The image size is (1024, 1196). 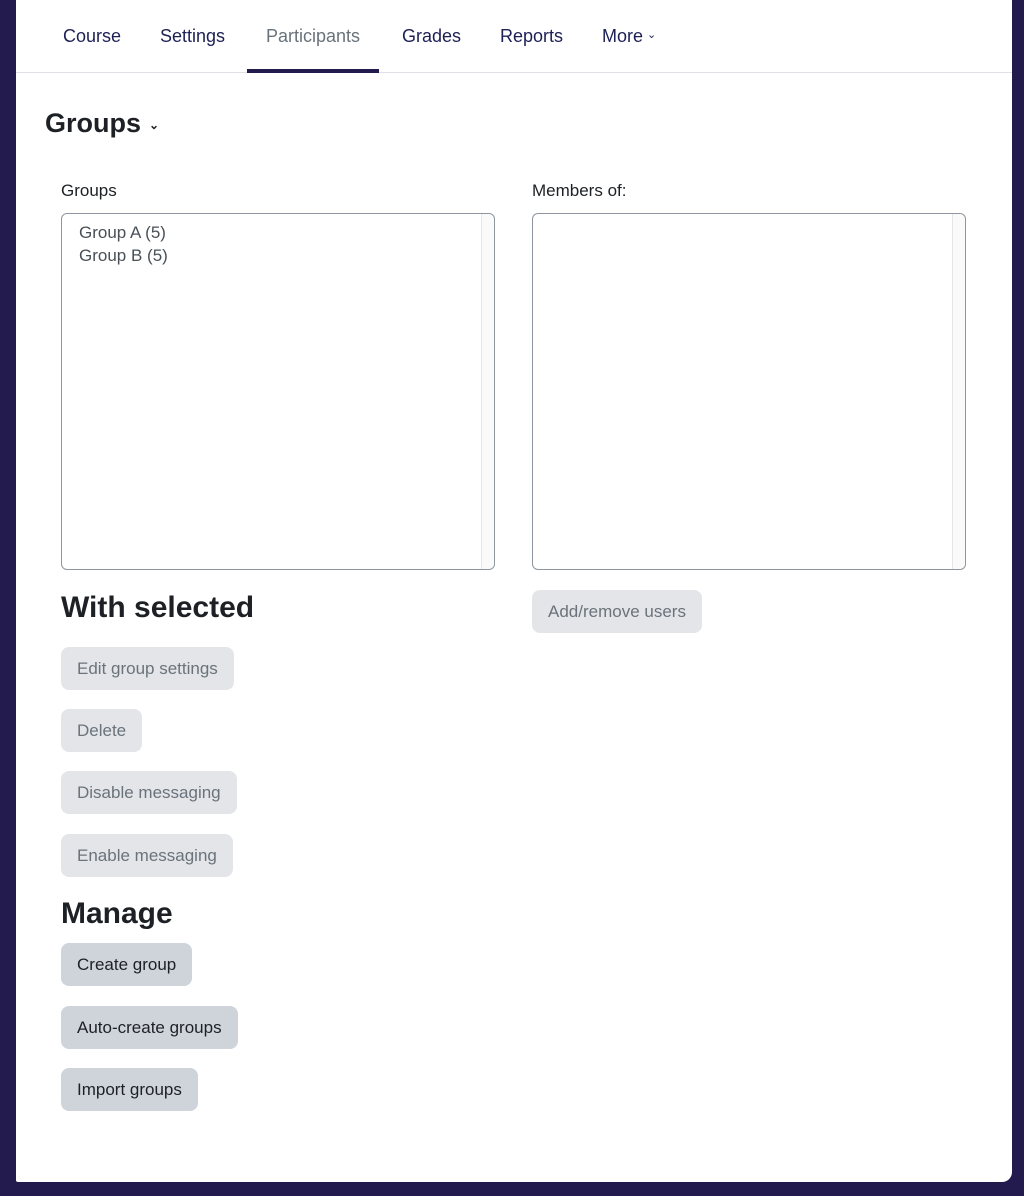 What do you see at coordinates (102, 730) in the screenshot?
I see `delete-button: Delete` at bounding box center [102, 730].